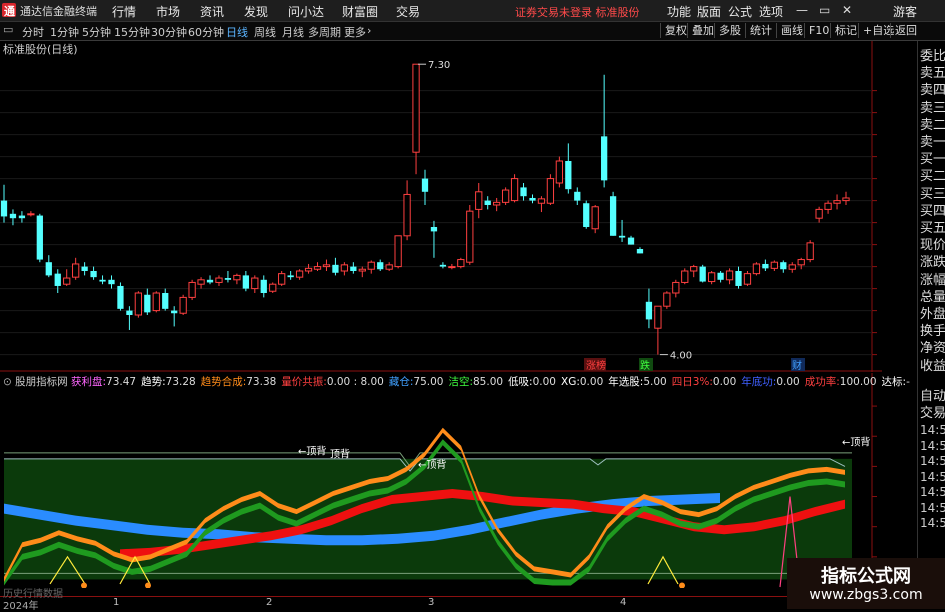 This screenshot has width=945, height=612. What do you see at coordinates (355, 32) in the screenshot?
I see `period-more: 更多` at bounding box center [355, 32].